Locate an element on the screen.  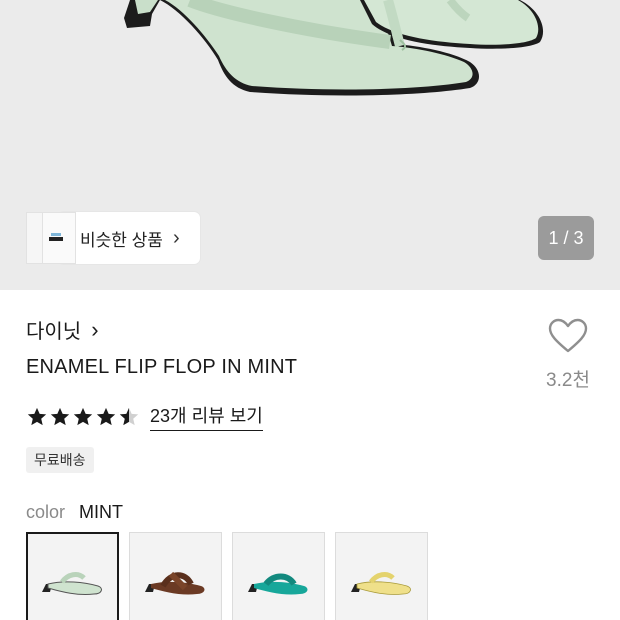
rating-stars is located at coordinates (83, 417).